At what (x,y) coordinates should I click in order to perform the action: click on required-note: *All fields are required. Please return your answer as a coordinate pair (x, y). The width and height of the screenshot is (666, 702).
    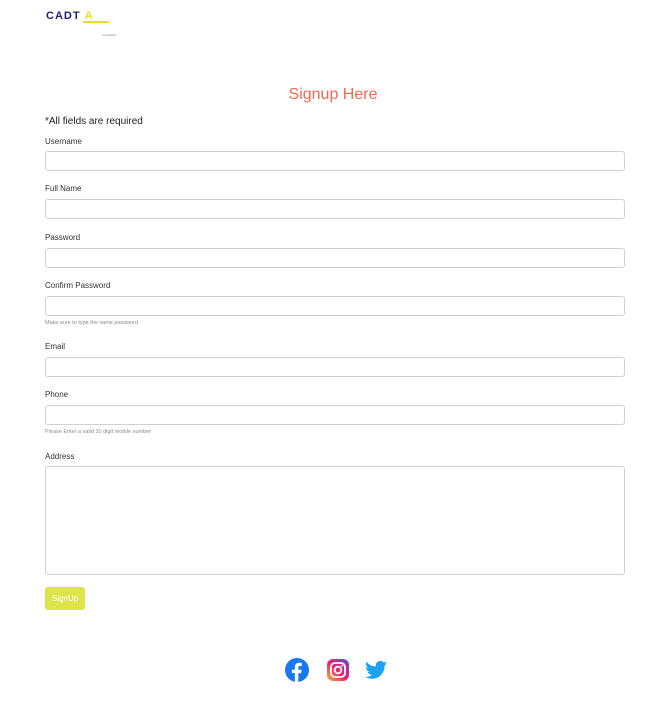
    Looking at the image, I should click on (94, 121).